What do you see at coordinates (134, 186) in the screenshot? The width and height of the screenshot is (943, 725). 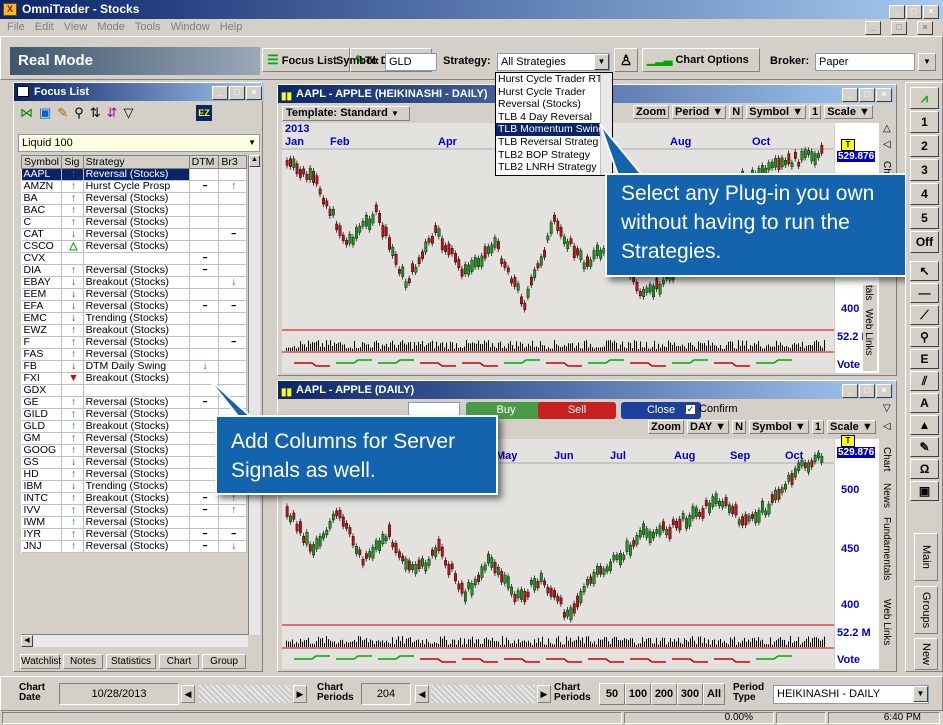 I see `table-row: AMZN ↑ Hurst Cycle Prosp ━ ↑` at bounding box center [134, 186].